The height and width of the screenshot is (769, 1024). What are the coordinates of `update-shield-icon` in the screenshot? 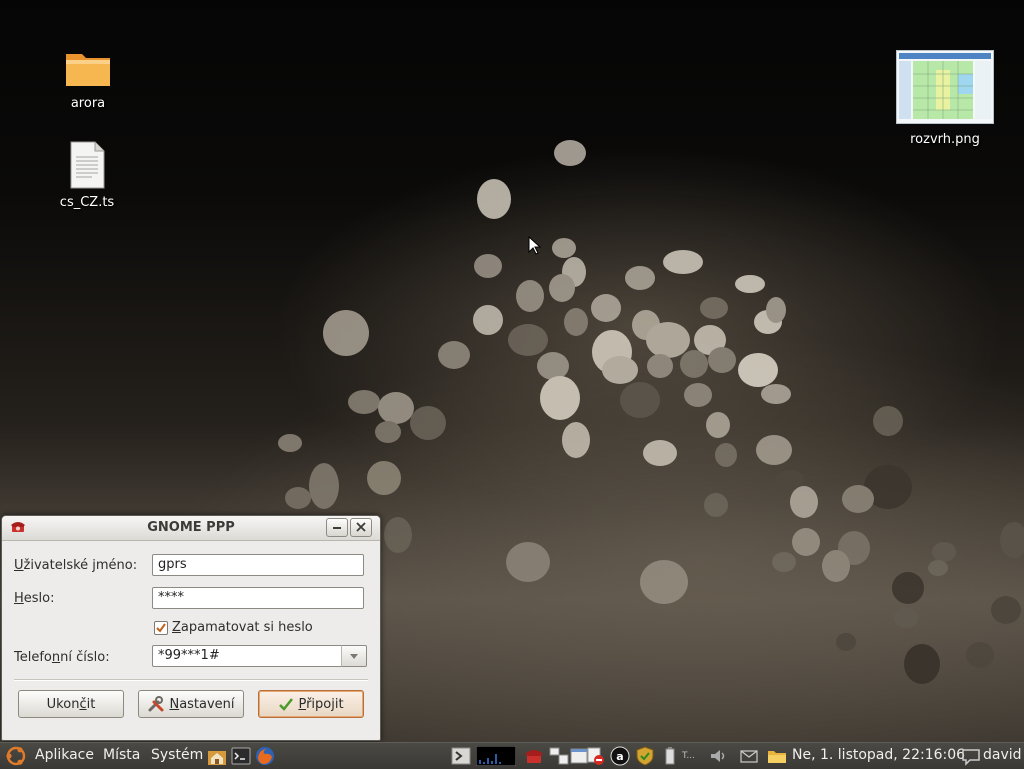 It's located at (645, 756).